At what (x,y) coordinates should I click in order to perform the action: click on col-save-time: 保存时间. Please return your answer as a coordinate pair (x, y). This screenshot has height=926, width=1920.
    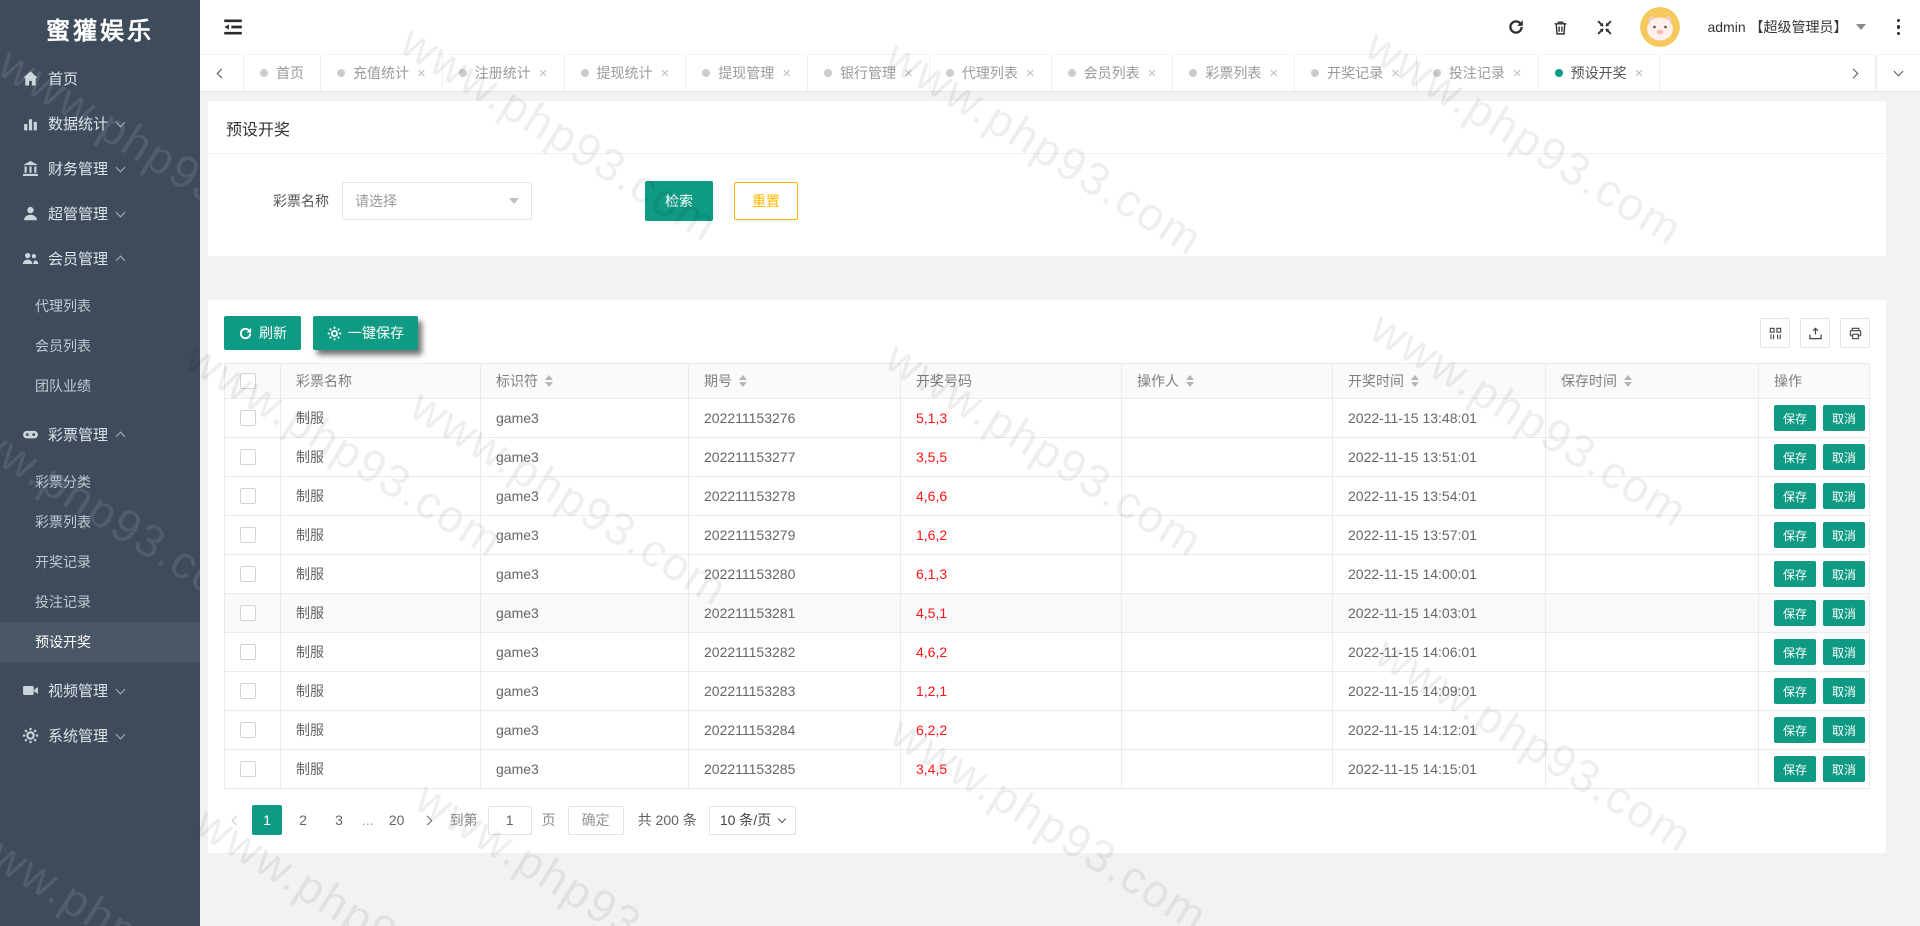
    Looking at the image, I should click on (1652, 381).